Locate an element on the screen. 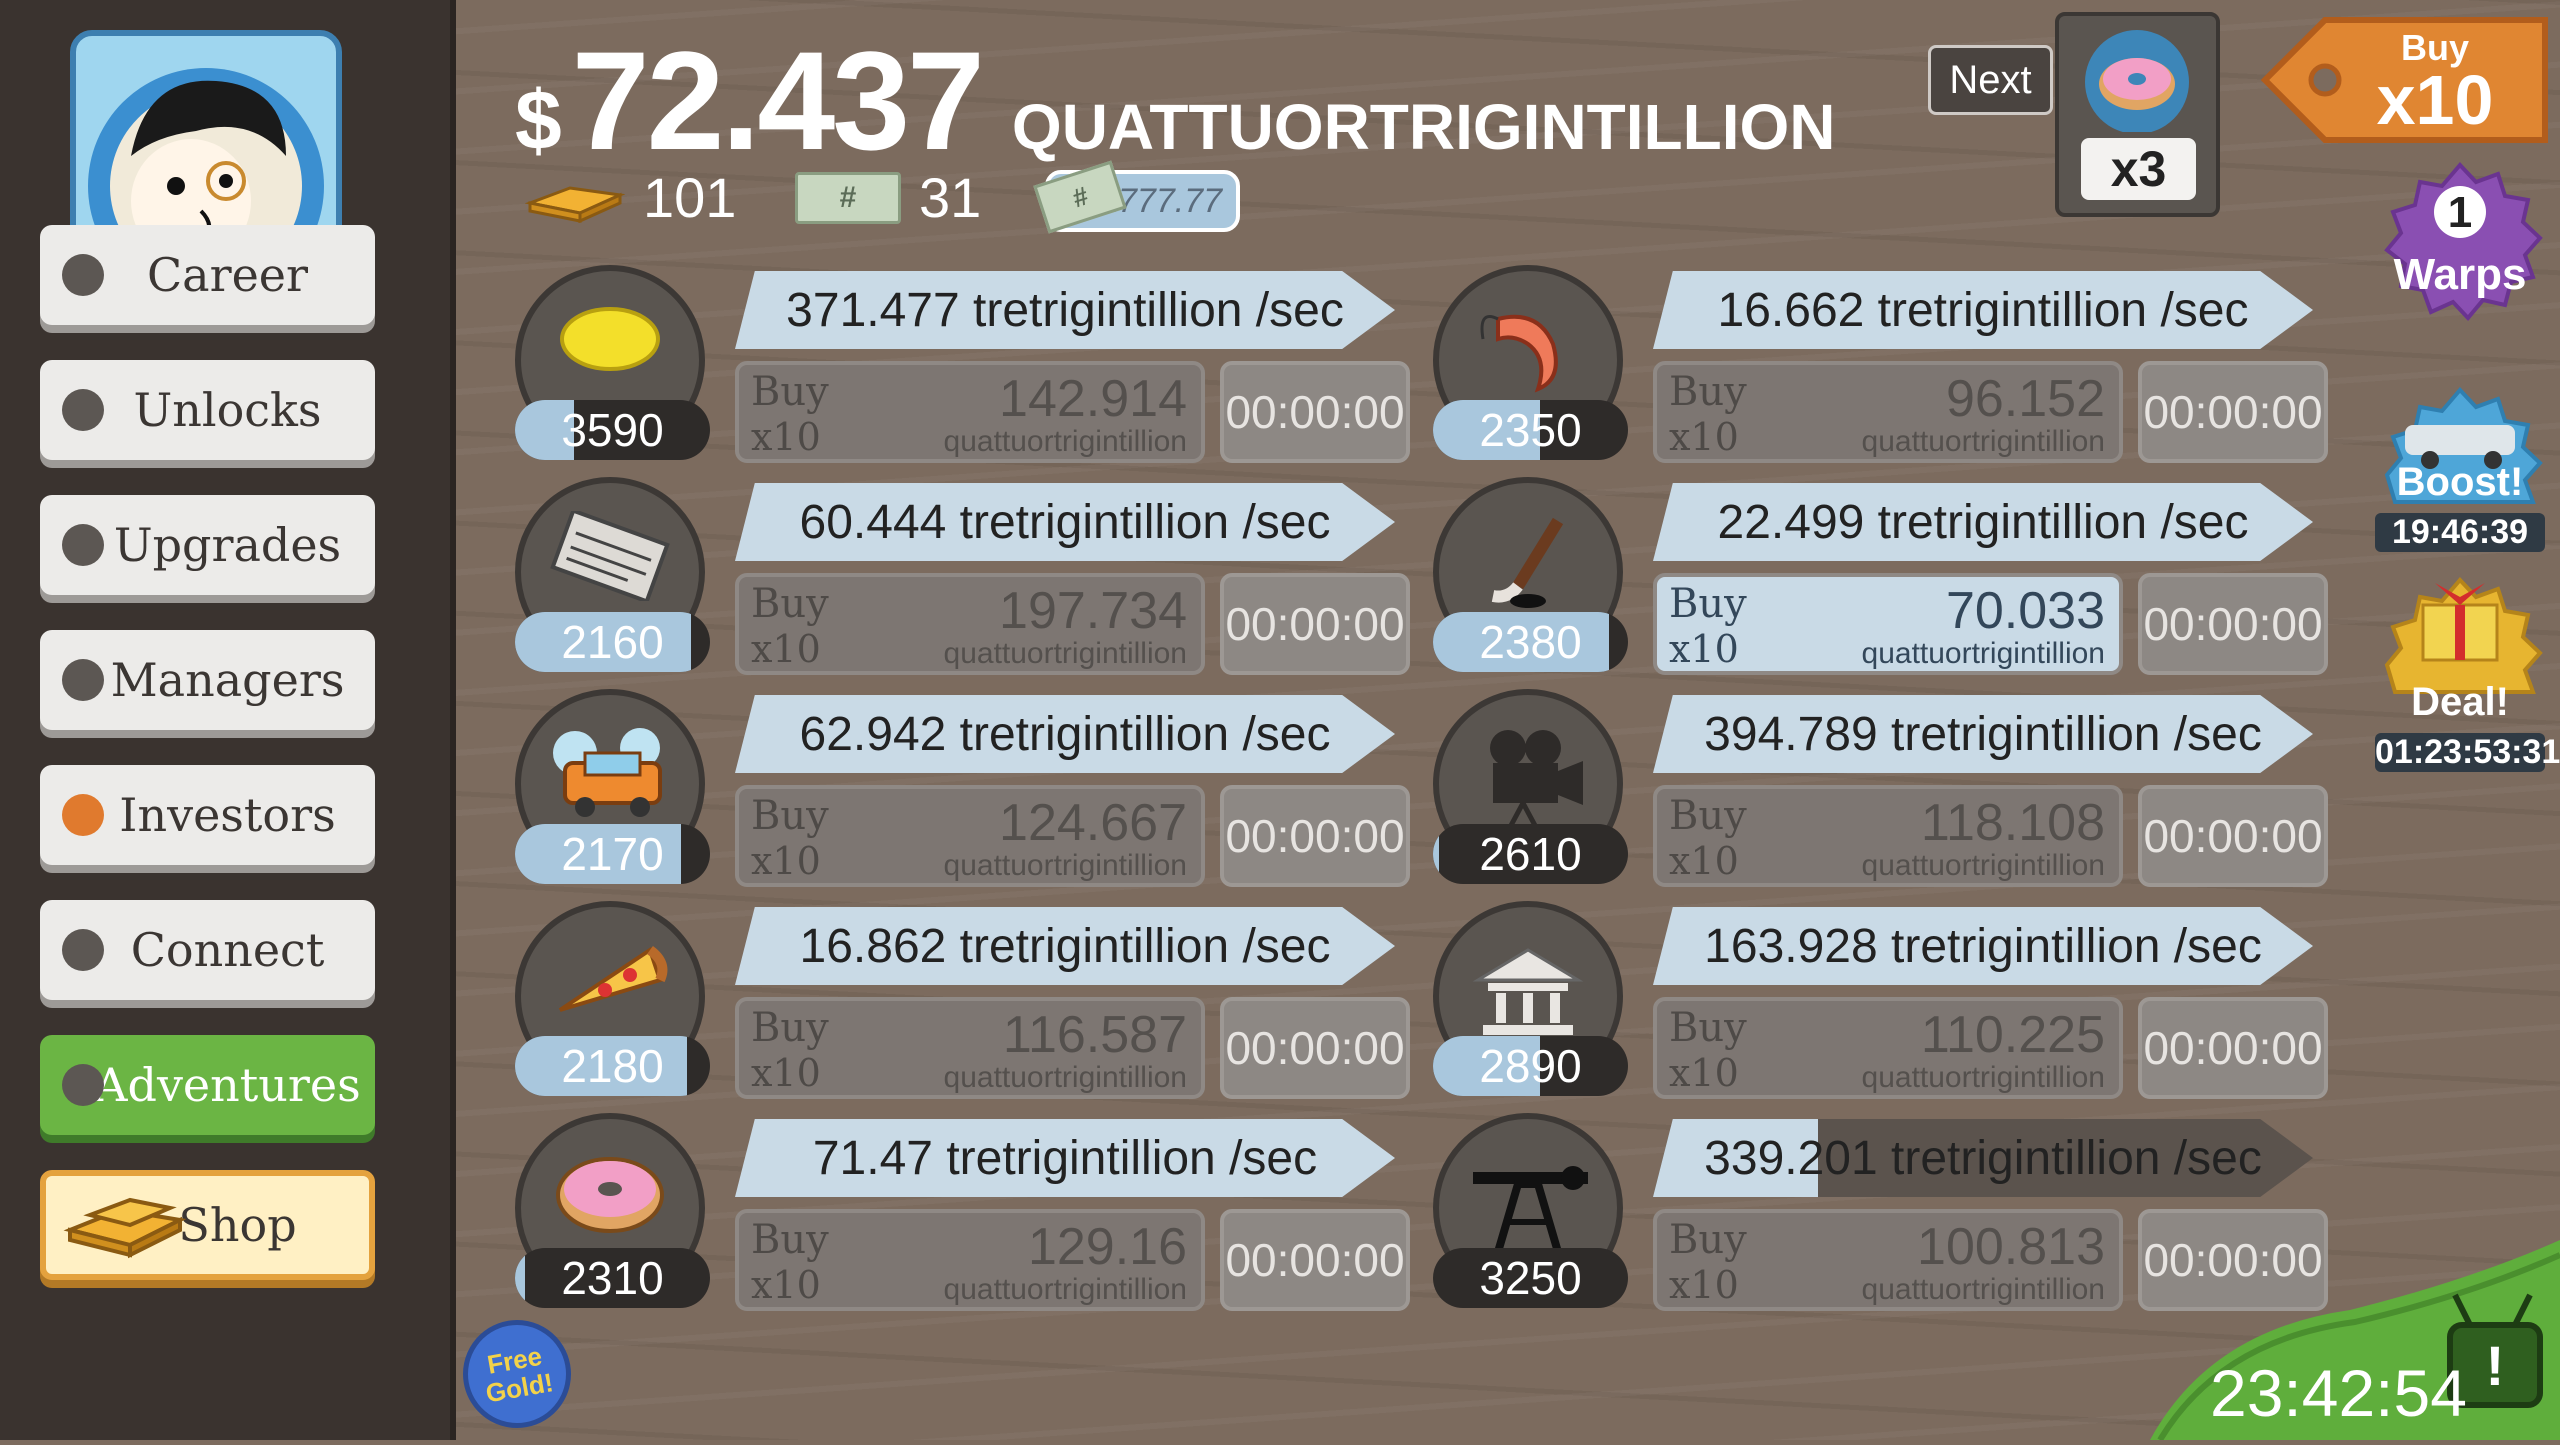 The image size is (2560, 1445). revenue-rate-value: 16.862 tretrigintillion /sec is located at coordinates (1065, 946).